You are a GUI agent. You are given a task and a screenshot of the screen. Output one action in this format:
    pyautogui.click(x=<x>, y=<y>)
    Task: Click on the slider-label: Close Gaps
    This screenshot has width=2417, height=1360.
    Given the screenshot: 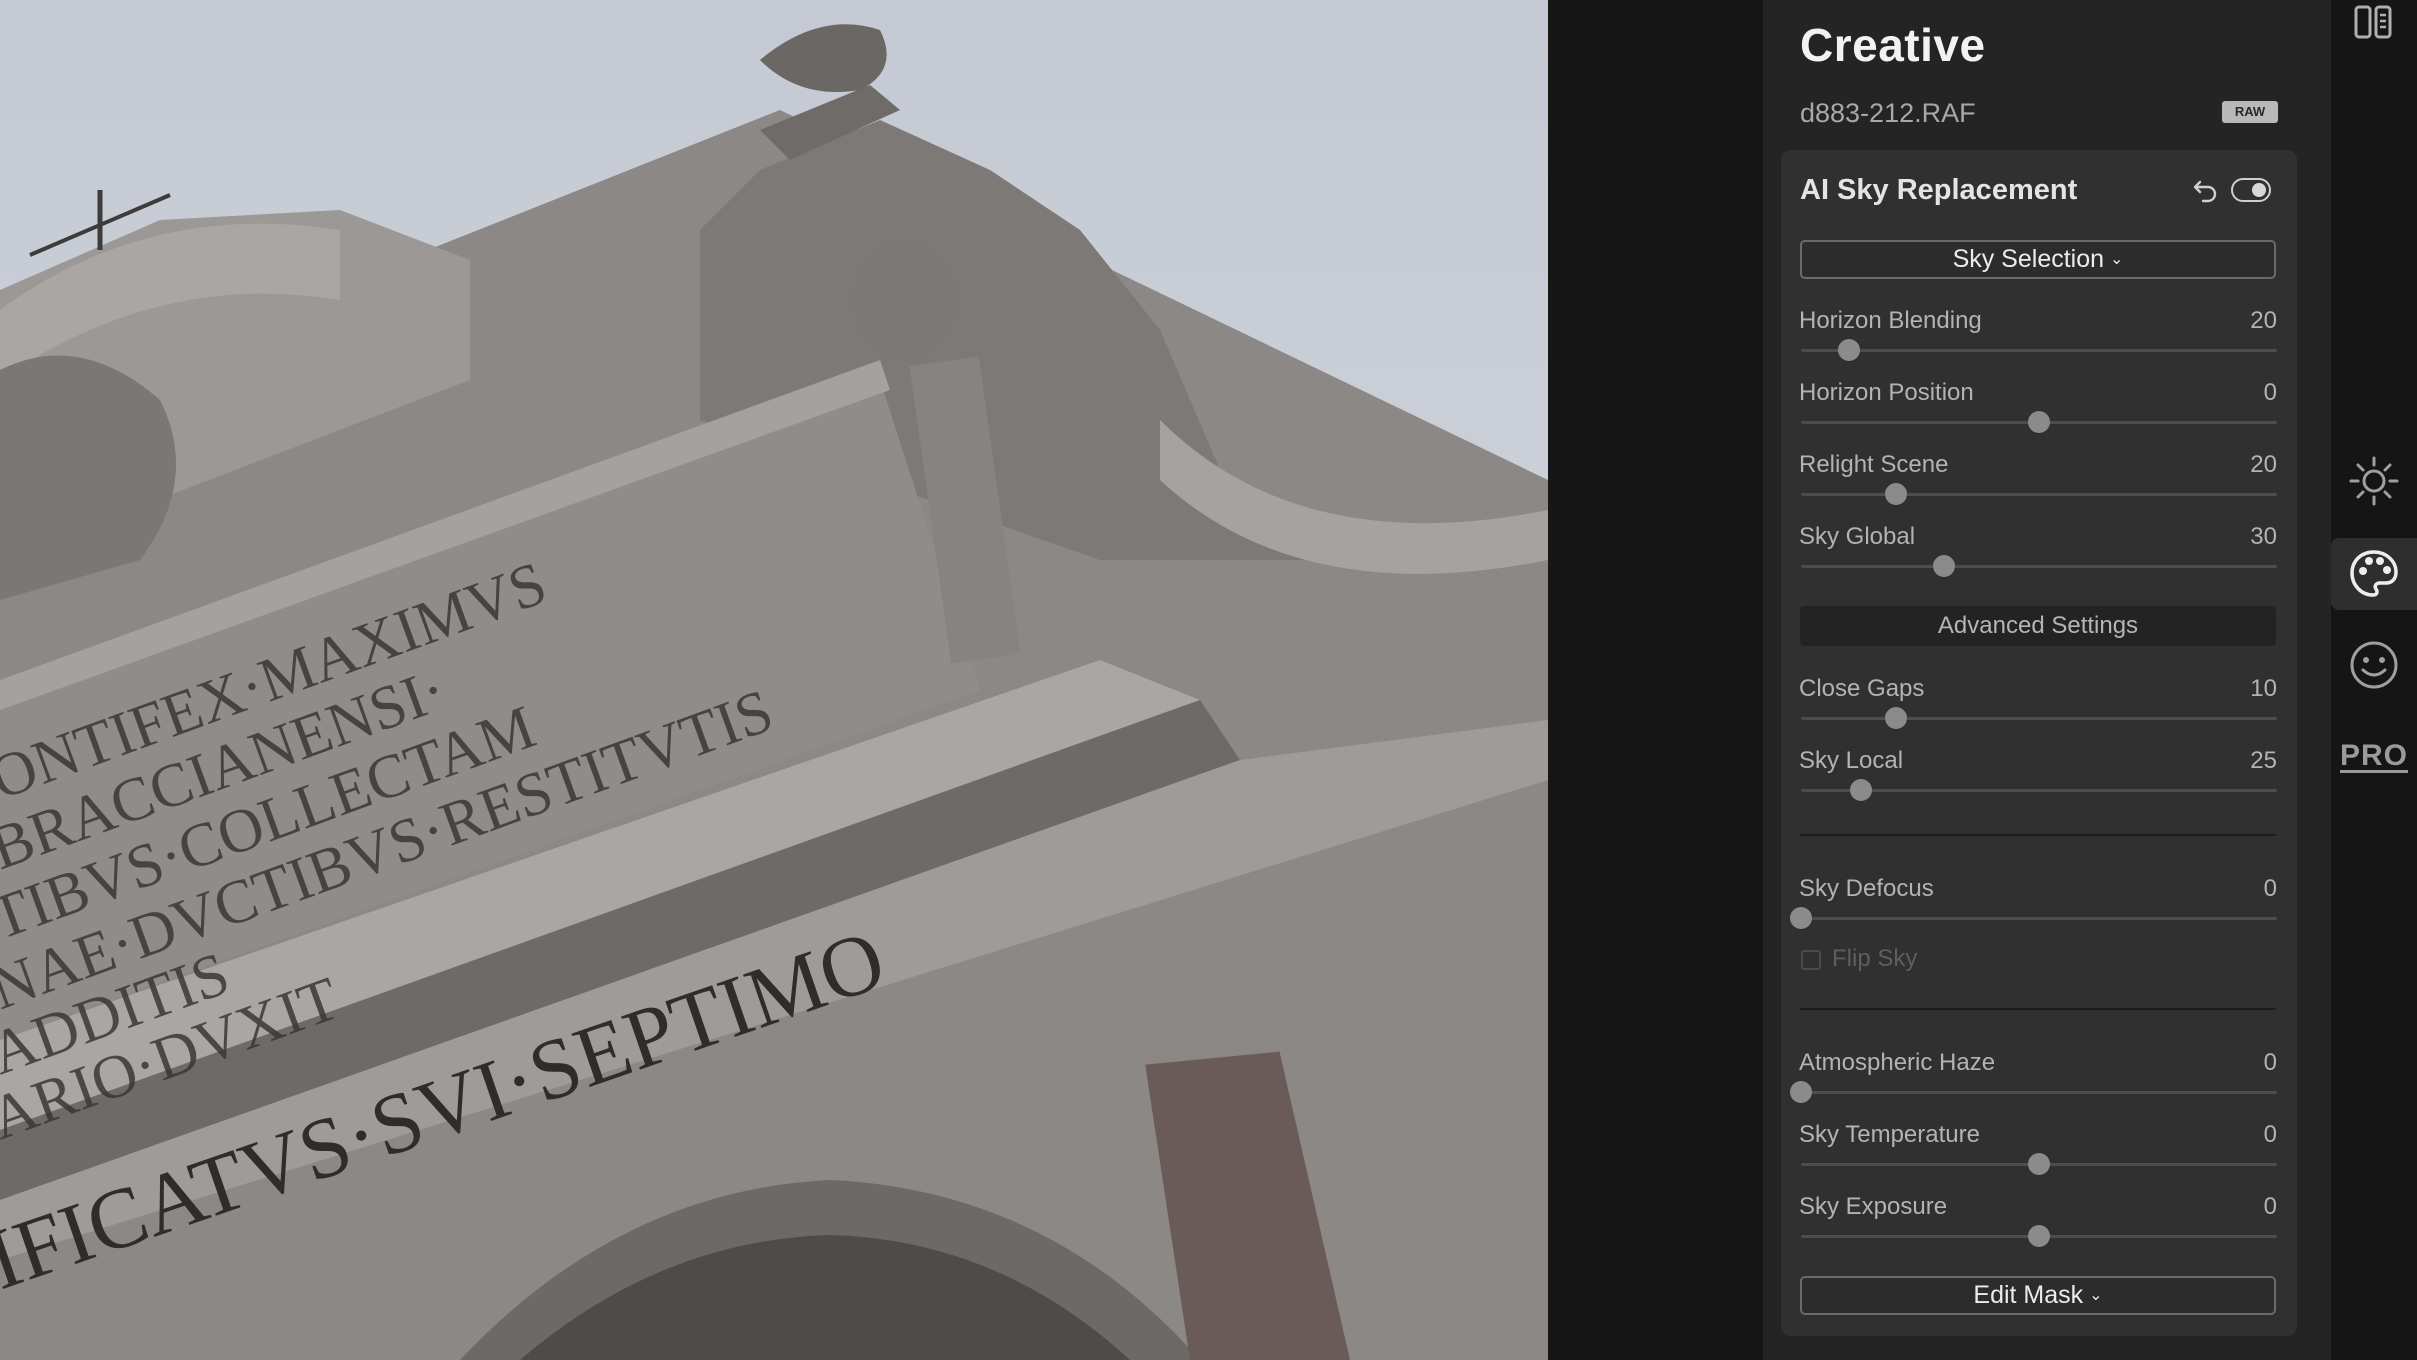 What is the action you would take?
    pyautogui.click(x=1862, y=688)
    